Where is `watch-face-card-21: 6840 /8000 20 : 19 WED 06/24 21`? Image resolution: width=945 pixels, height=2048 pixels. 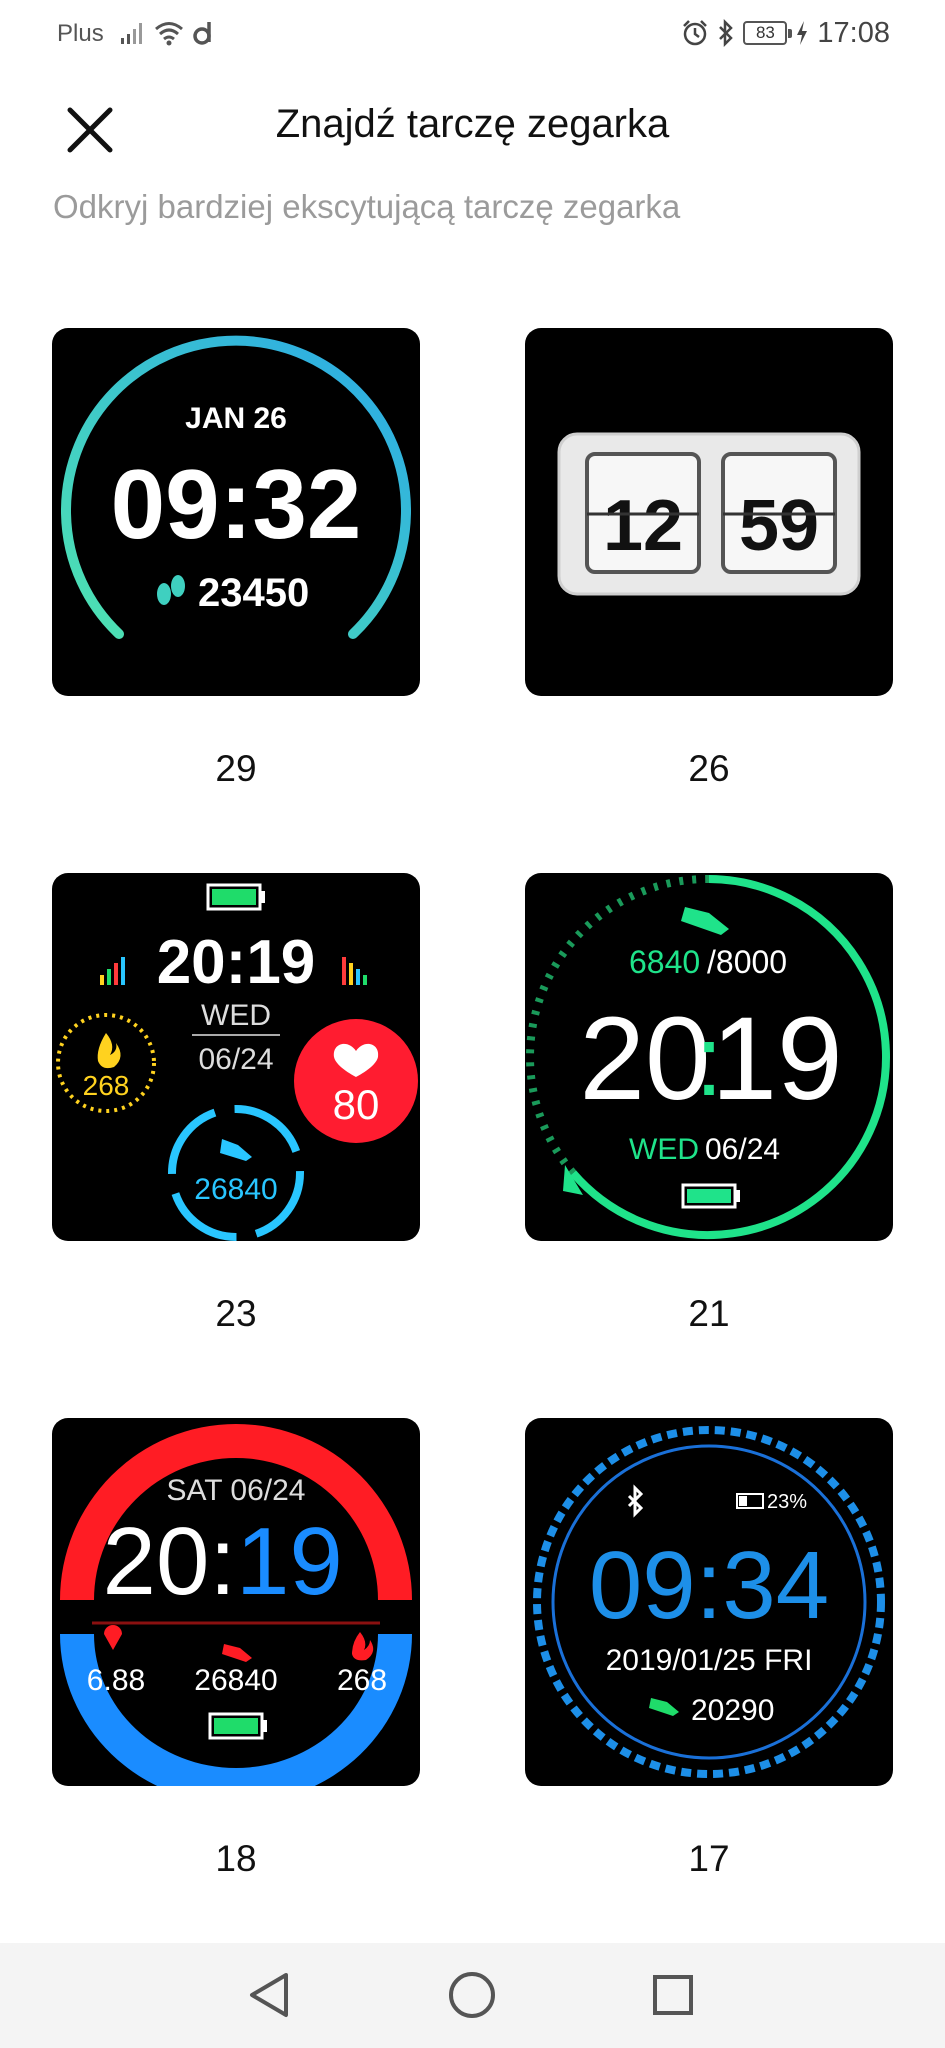 watch-face-card-21: 6840 /8000 20 : 19 WED 06/24 21 is located at coordinates (709, 1104).